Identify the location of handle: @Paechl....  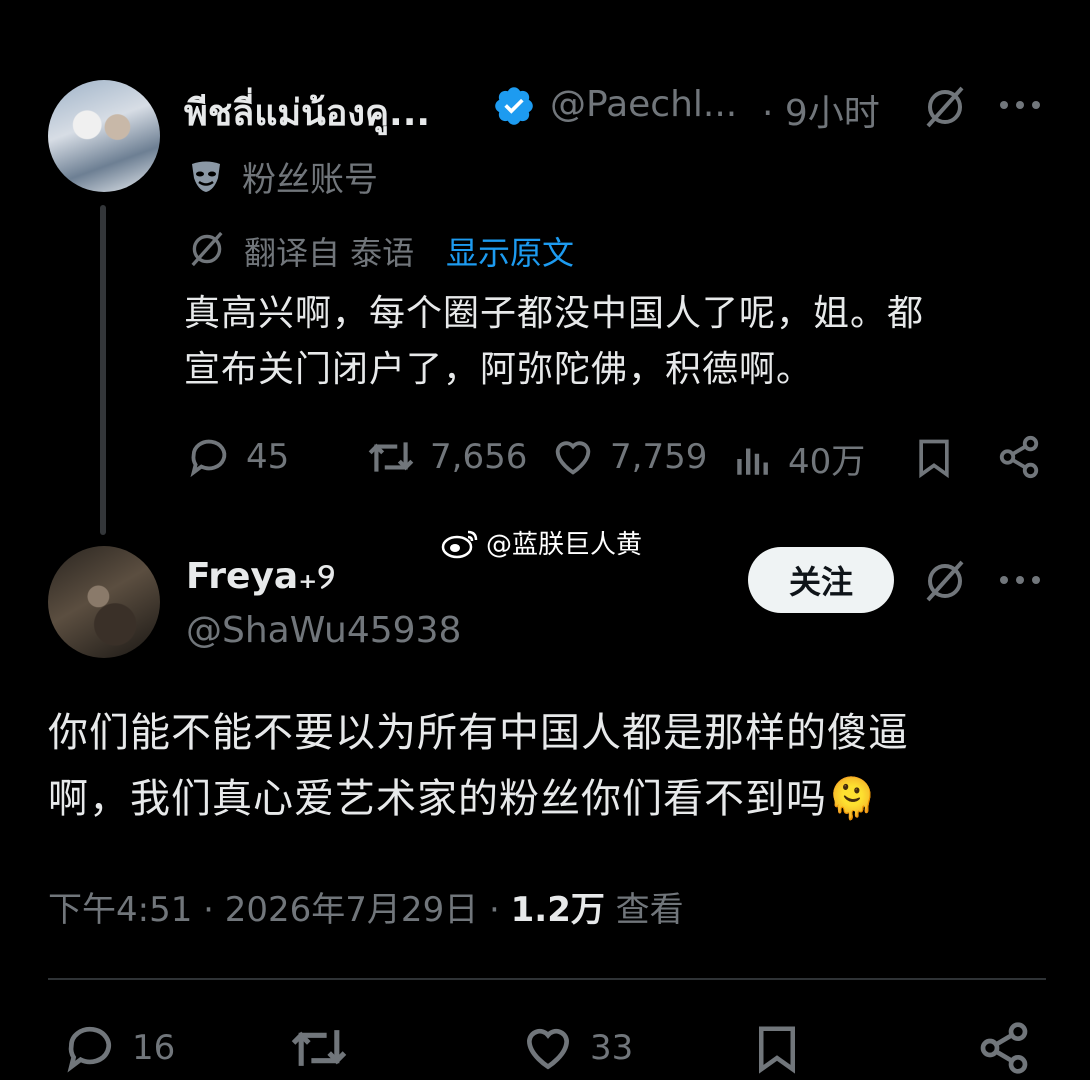
(643, 104).